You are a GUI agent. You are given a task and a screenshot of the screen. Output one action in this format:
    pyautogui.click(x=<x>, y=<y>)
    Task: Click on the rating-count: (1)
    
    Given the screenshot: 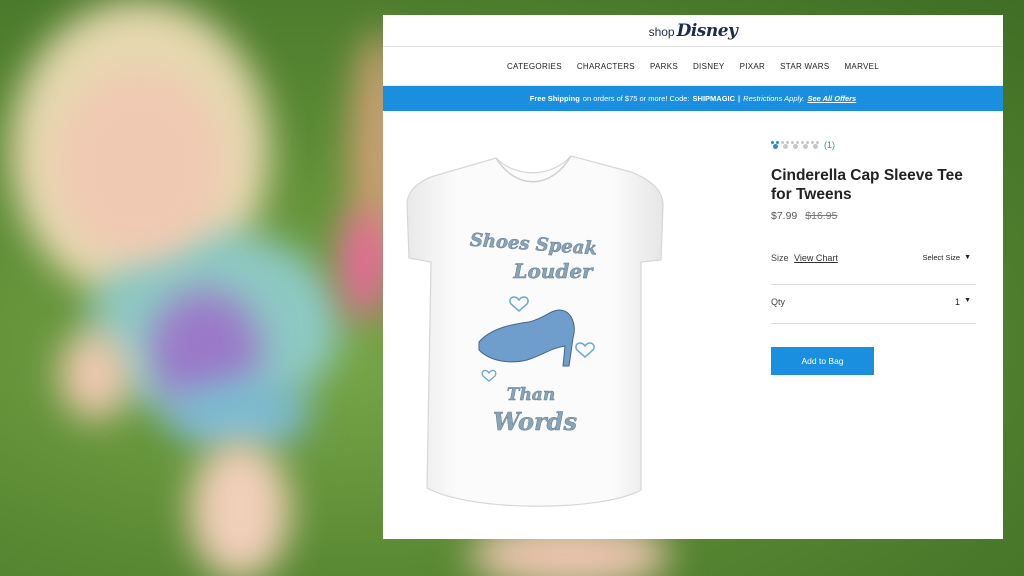 What is the action you would take?
    pyautogui.click(x=829, y=145)
    